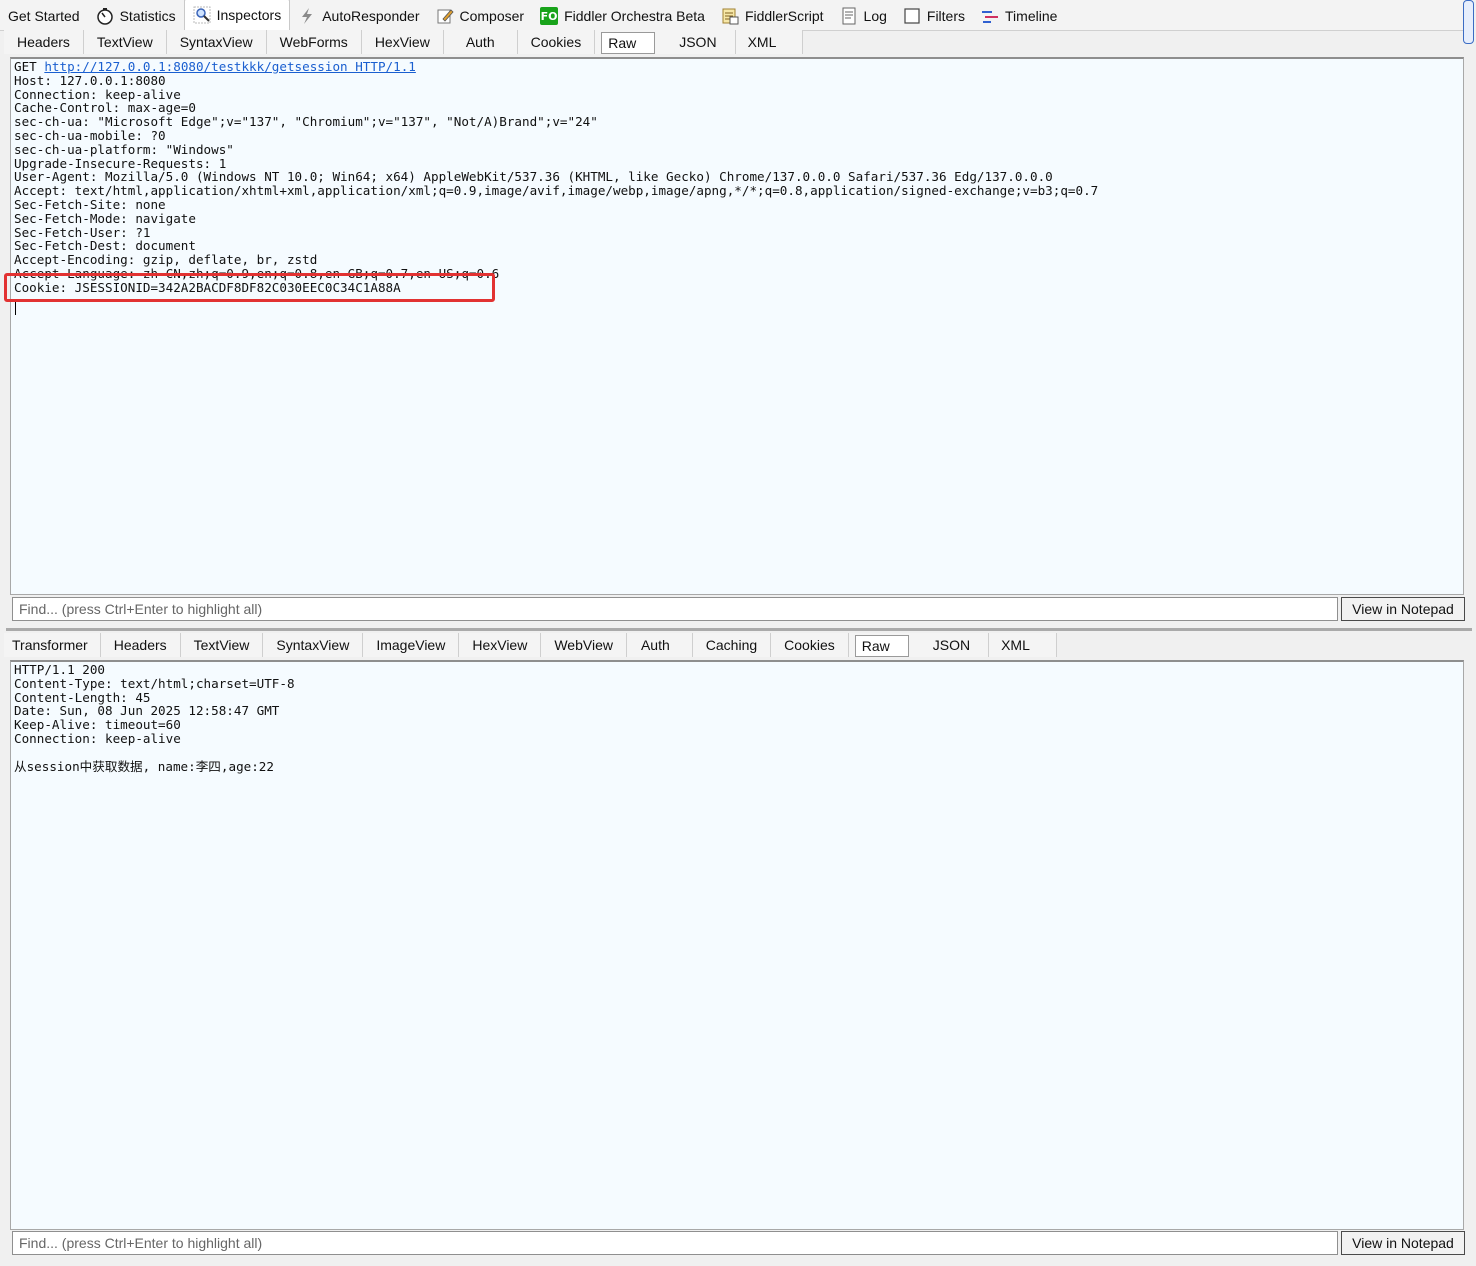  What do you see at coordinates (217, 42) in the screenshot?
I see `req-tab-syntaxview: SyntaxView` at bounding box center [217, 42].